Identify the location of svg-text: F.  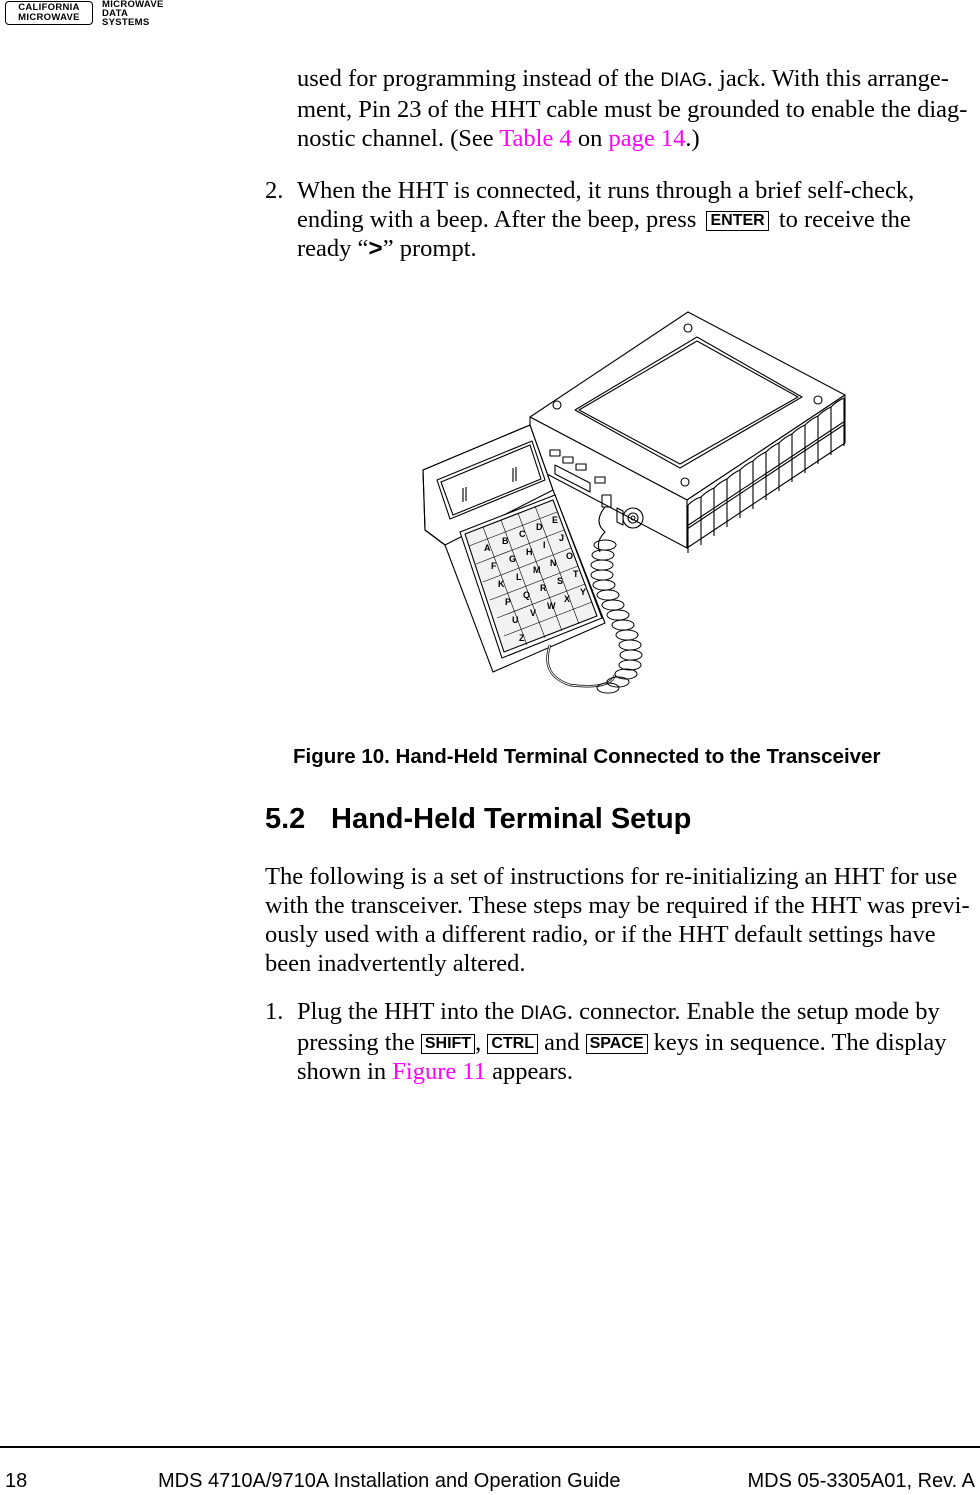
(494, 566).